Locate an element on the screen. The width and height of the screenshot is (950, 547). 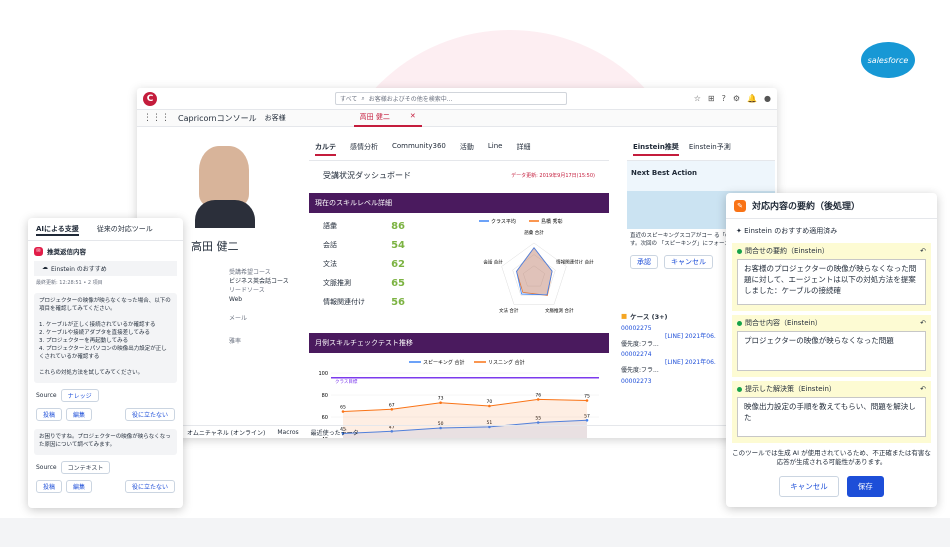
summary-header: ✎ 対応内容の要約（後処理） is located at coordinates (831, 206).